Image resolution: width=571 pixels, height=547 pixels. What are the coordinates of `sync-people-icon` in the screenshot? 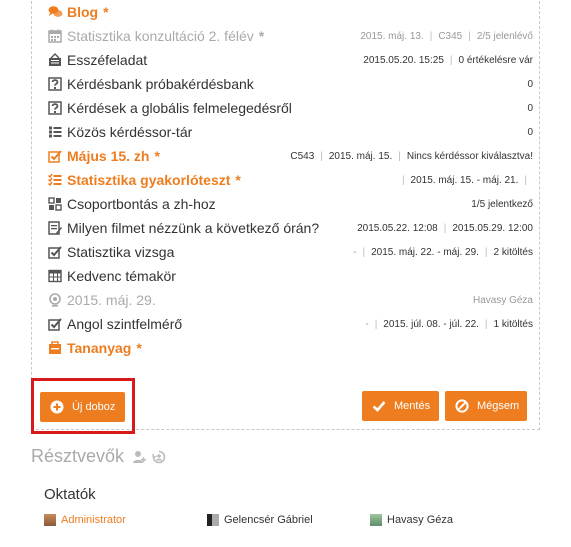 It's located at (159, 457).